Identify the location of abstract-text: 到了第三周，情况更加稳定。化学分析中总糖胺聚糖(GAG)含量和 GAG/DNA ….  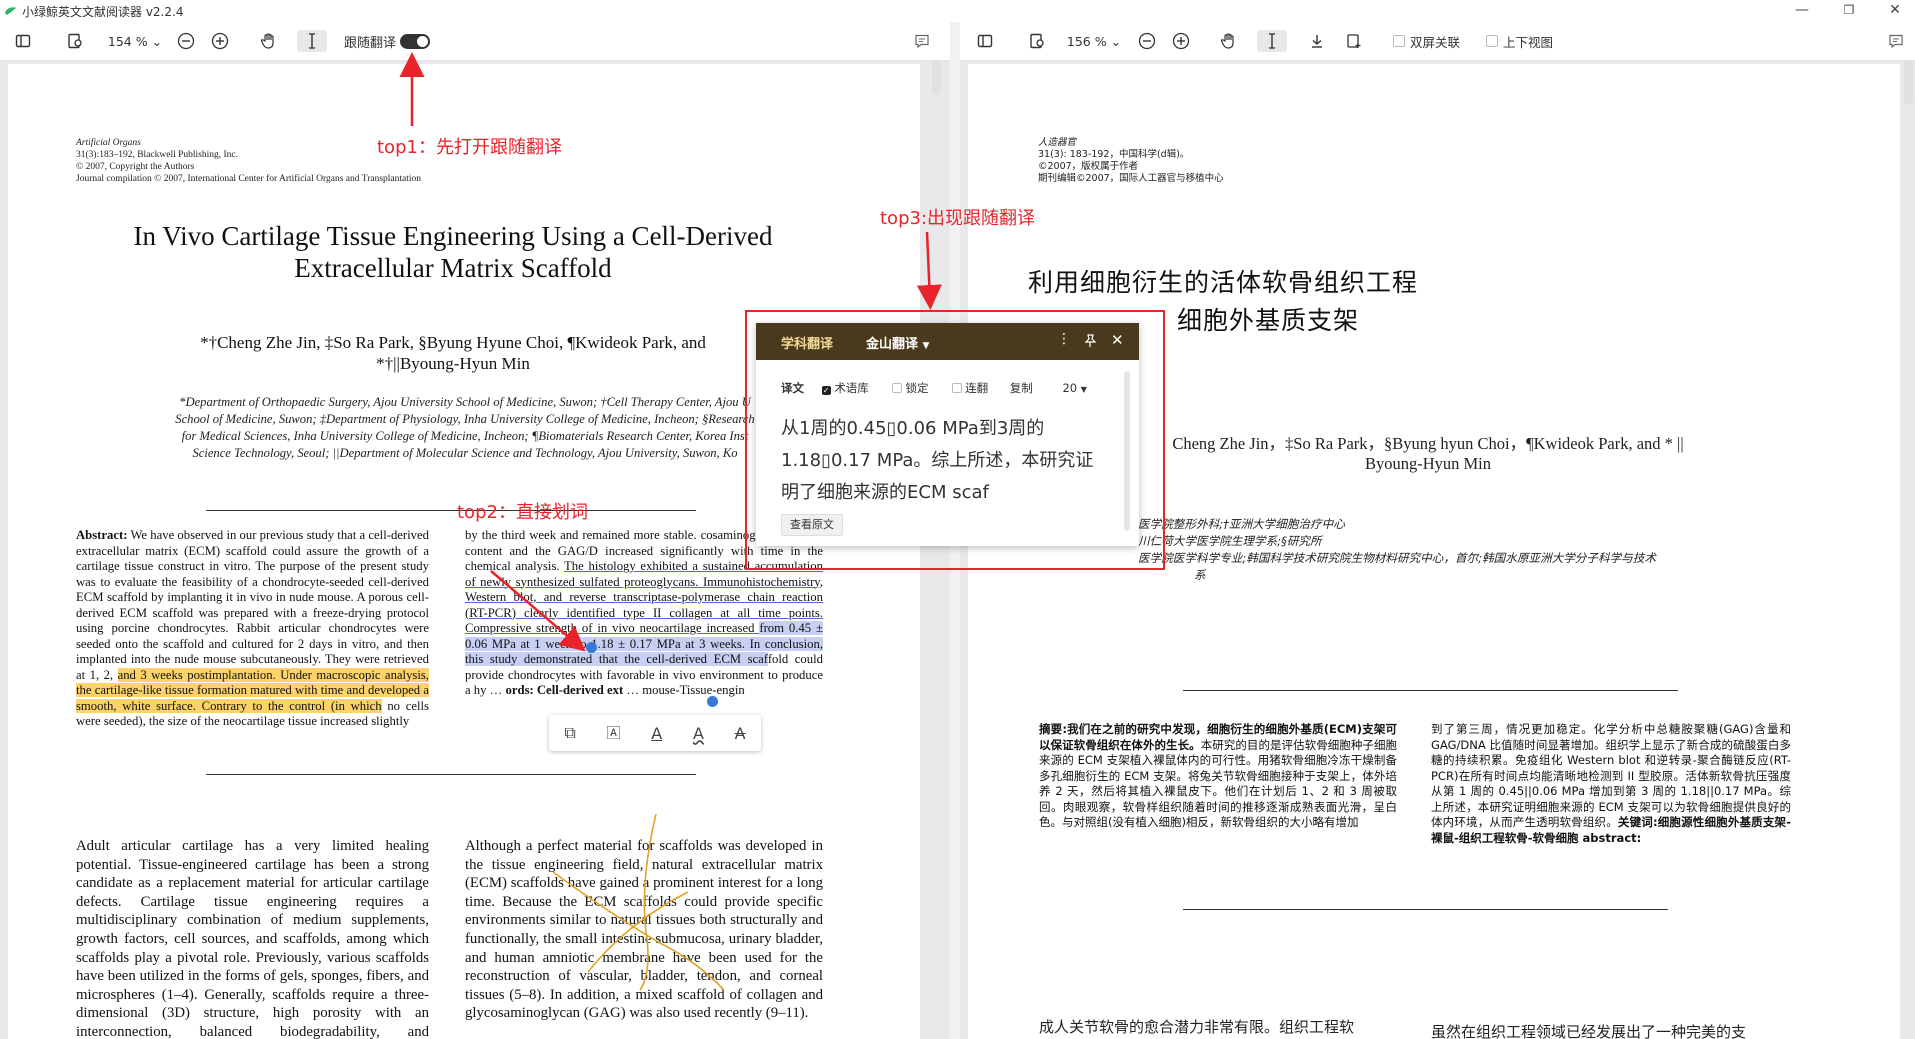
(1611, 775).